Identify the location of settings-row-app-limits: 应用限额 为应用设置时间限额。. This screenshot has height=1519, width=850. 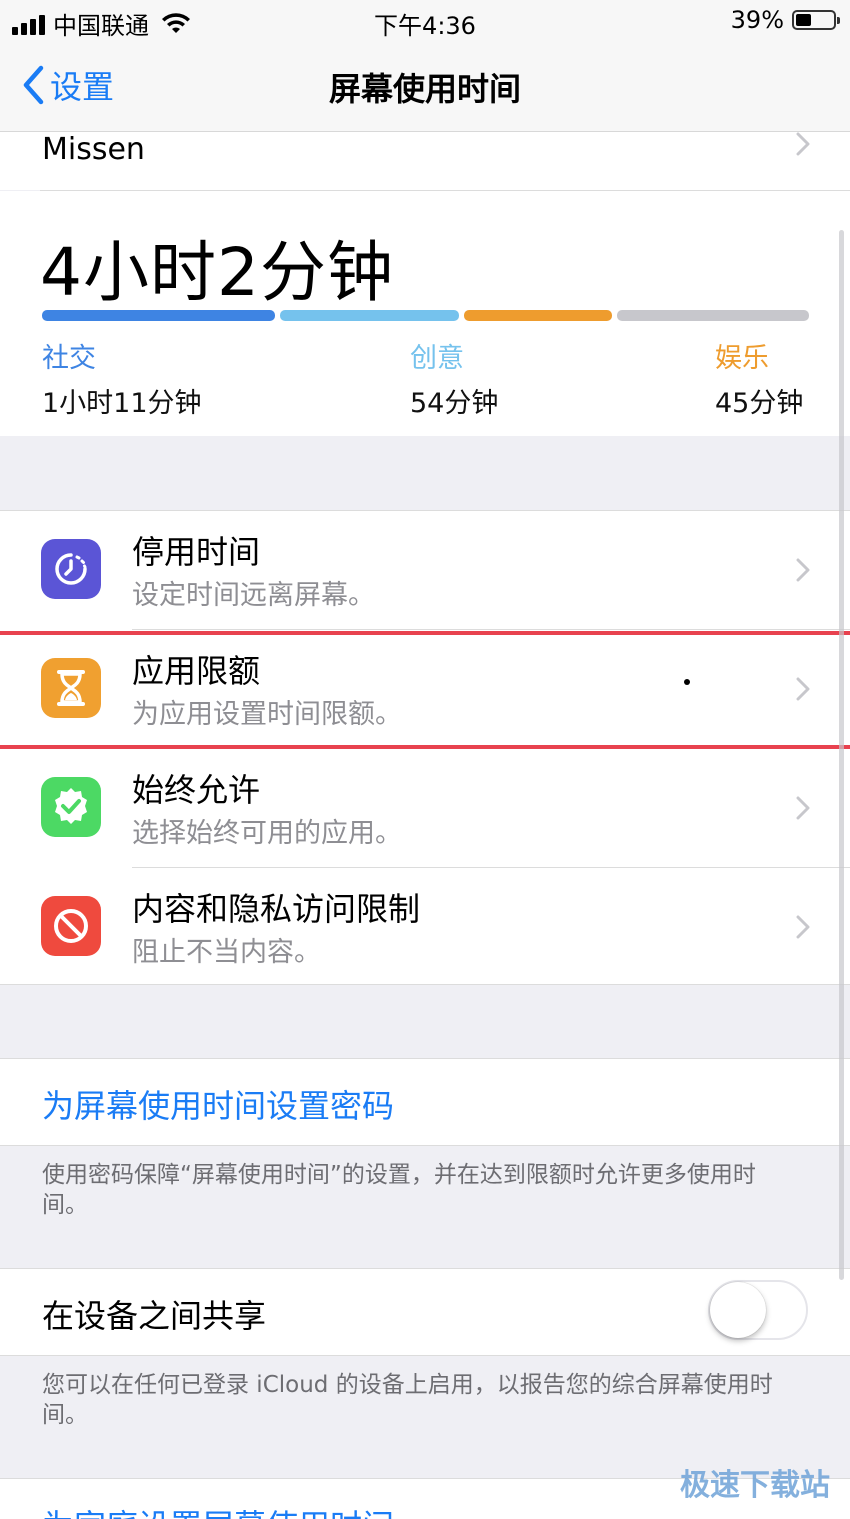
(425, 689).